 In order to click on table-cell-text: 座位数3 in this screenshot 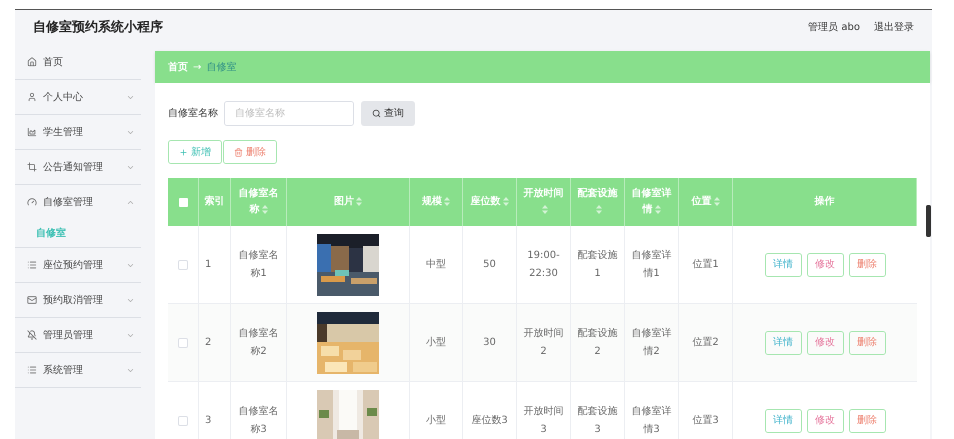, I will do `click(489, 421)`.